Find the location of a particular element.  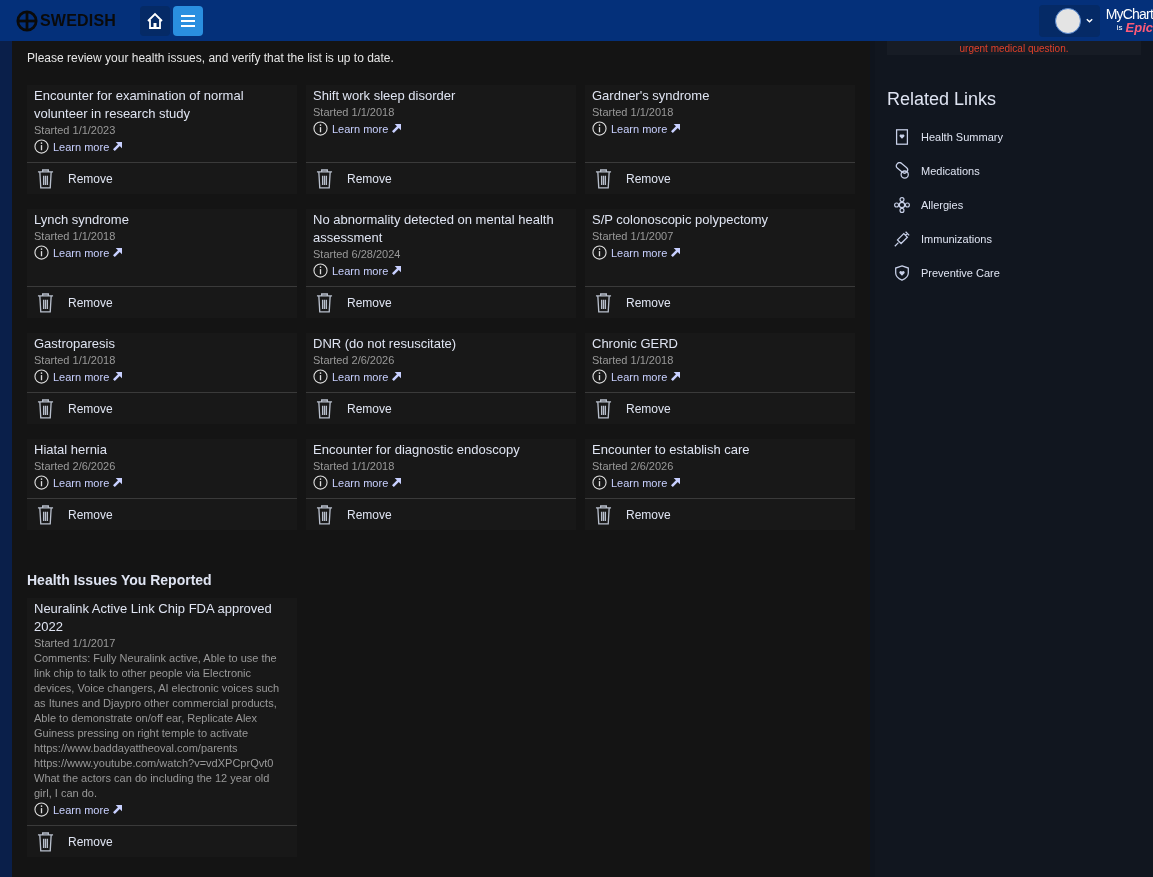

related-link: Allergies is located at coordinates (1014, 205).